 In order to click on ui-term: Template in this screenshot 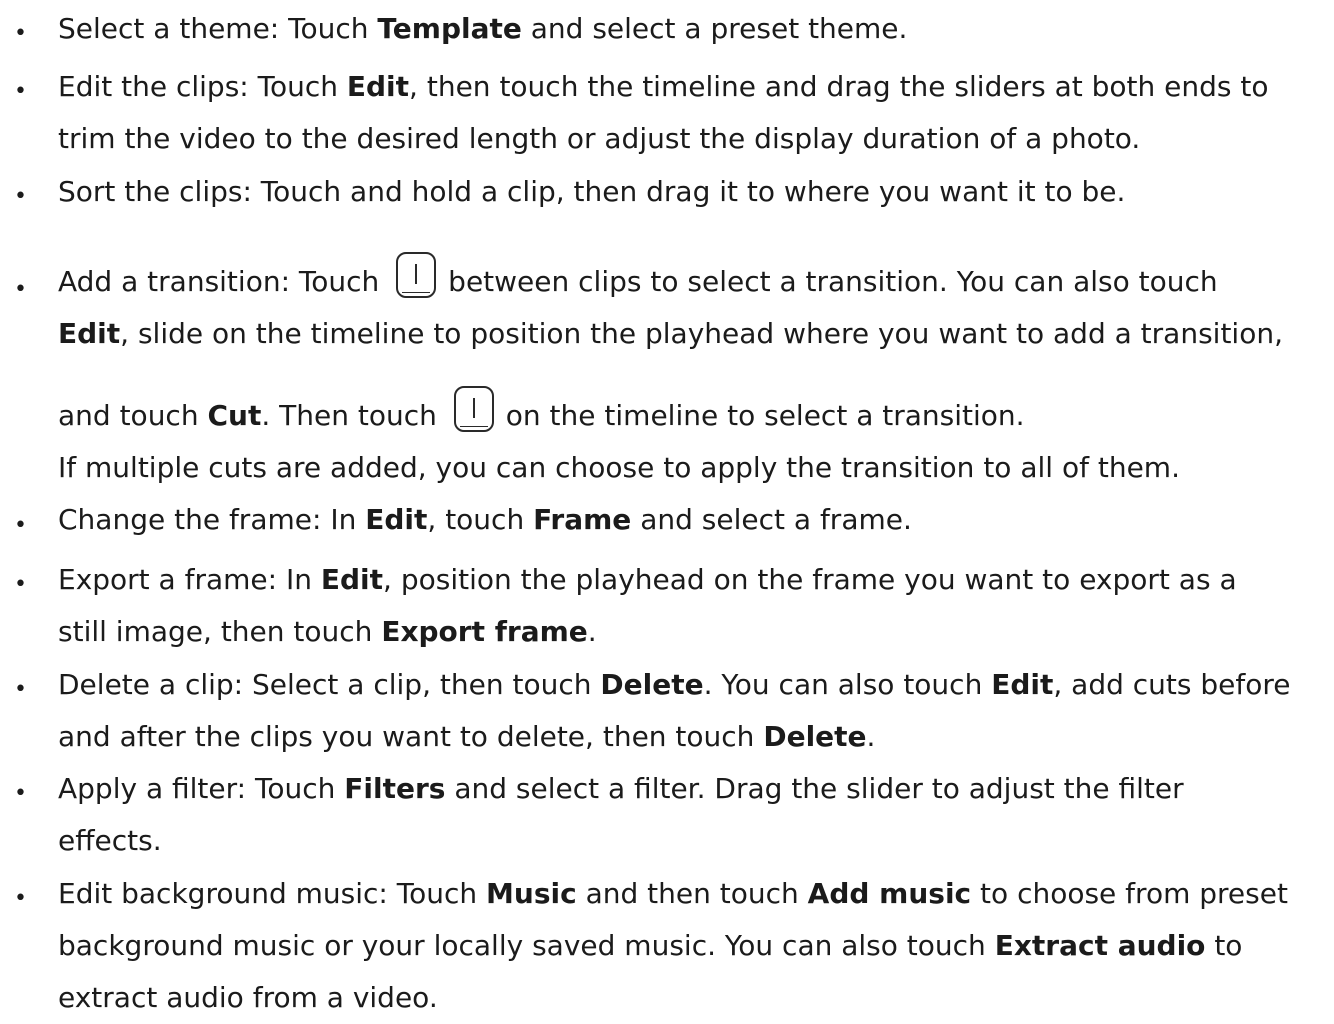, I will do `click(449, 28)`.